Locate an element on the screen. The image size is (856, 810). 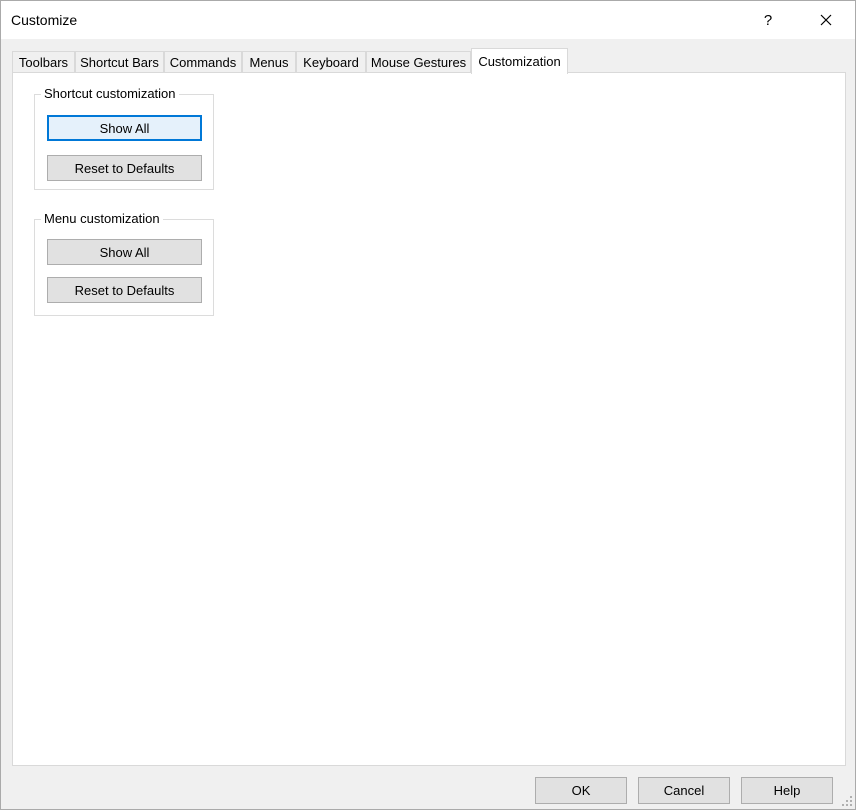
group-label: Menu customization is located at coordinates (102, 219).